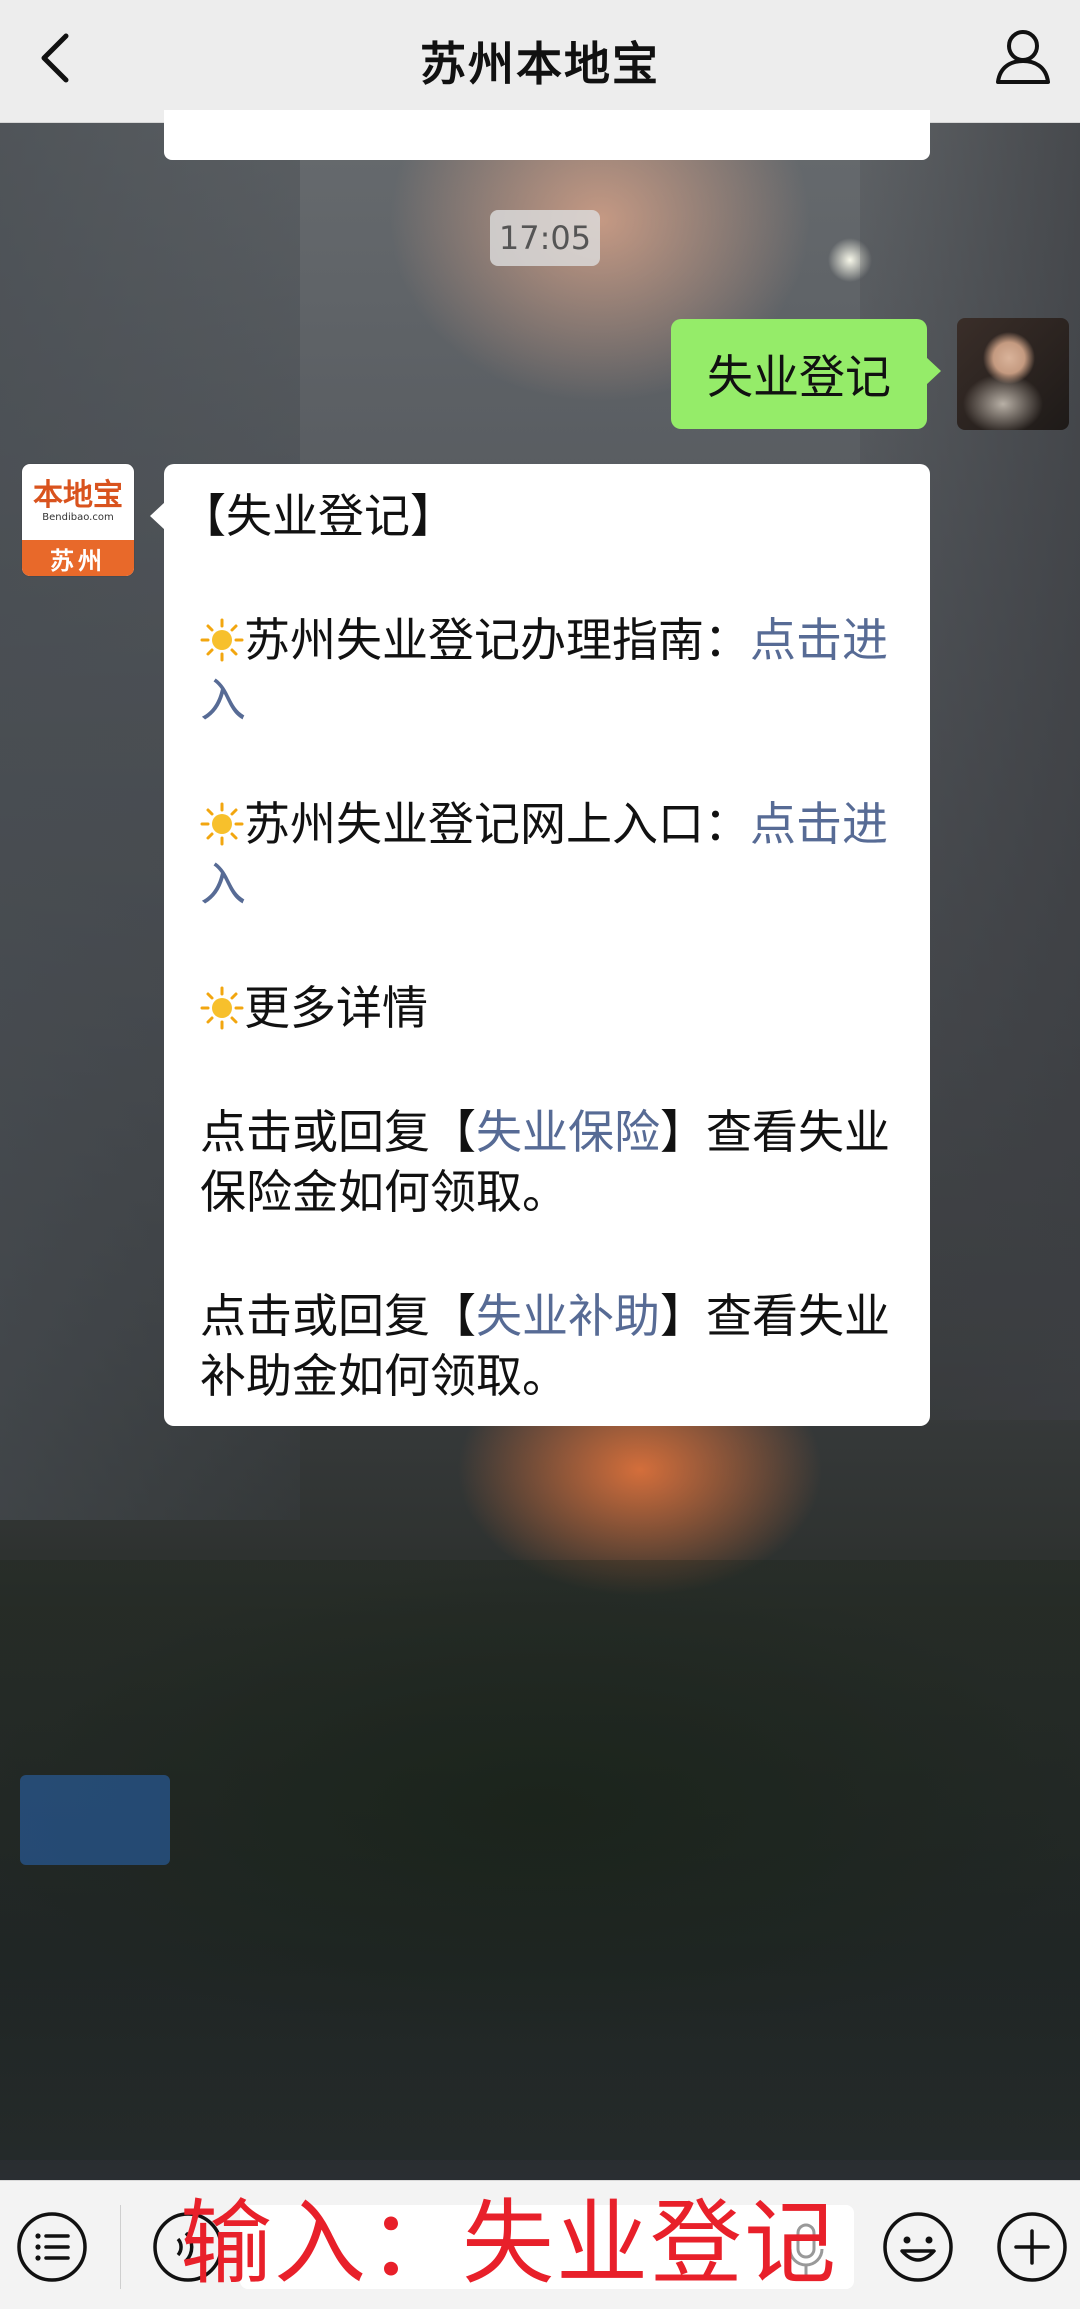 The image size is (1080, 2309). What do you see at coordinates (336, 1008) in the screenshot?
I see `more-details-text: 更多详情` at bounding box center [336, 1008].